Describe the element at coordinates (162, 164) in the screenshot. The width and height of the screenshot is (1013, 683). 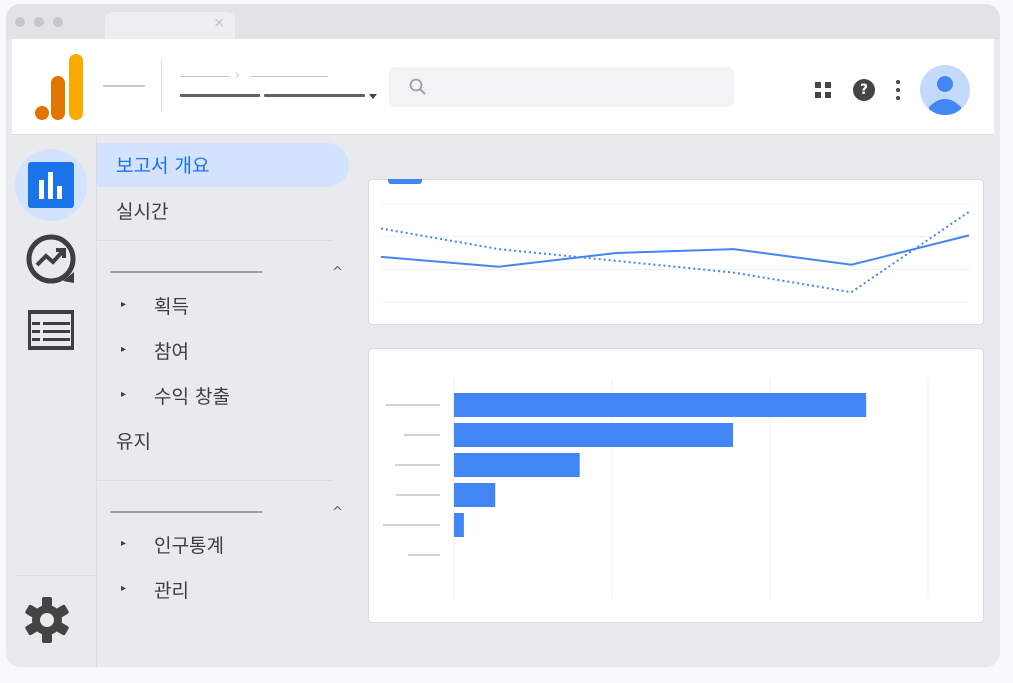
I see `nav-item-reports-overview: 보고서 개요` at that location.